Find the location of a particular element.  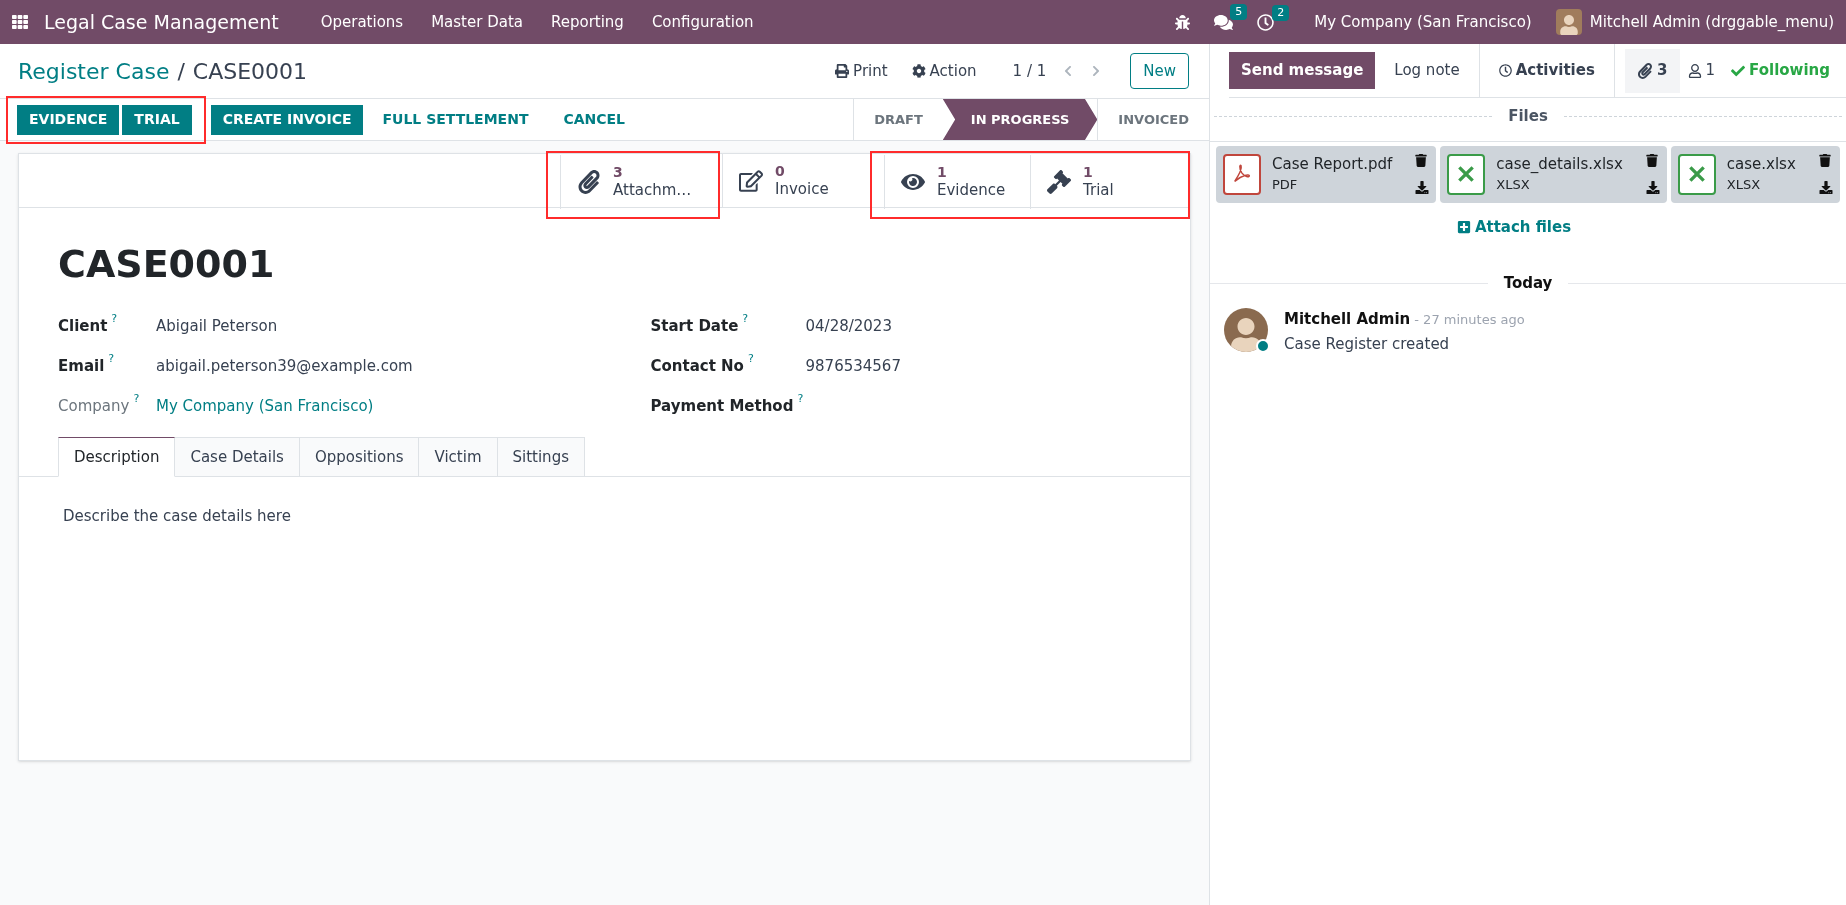

attachment-card: case.xlsx XLSX is located at coordinates (1755, 174).